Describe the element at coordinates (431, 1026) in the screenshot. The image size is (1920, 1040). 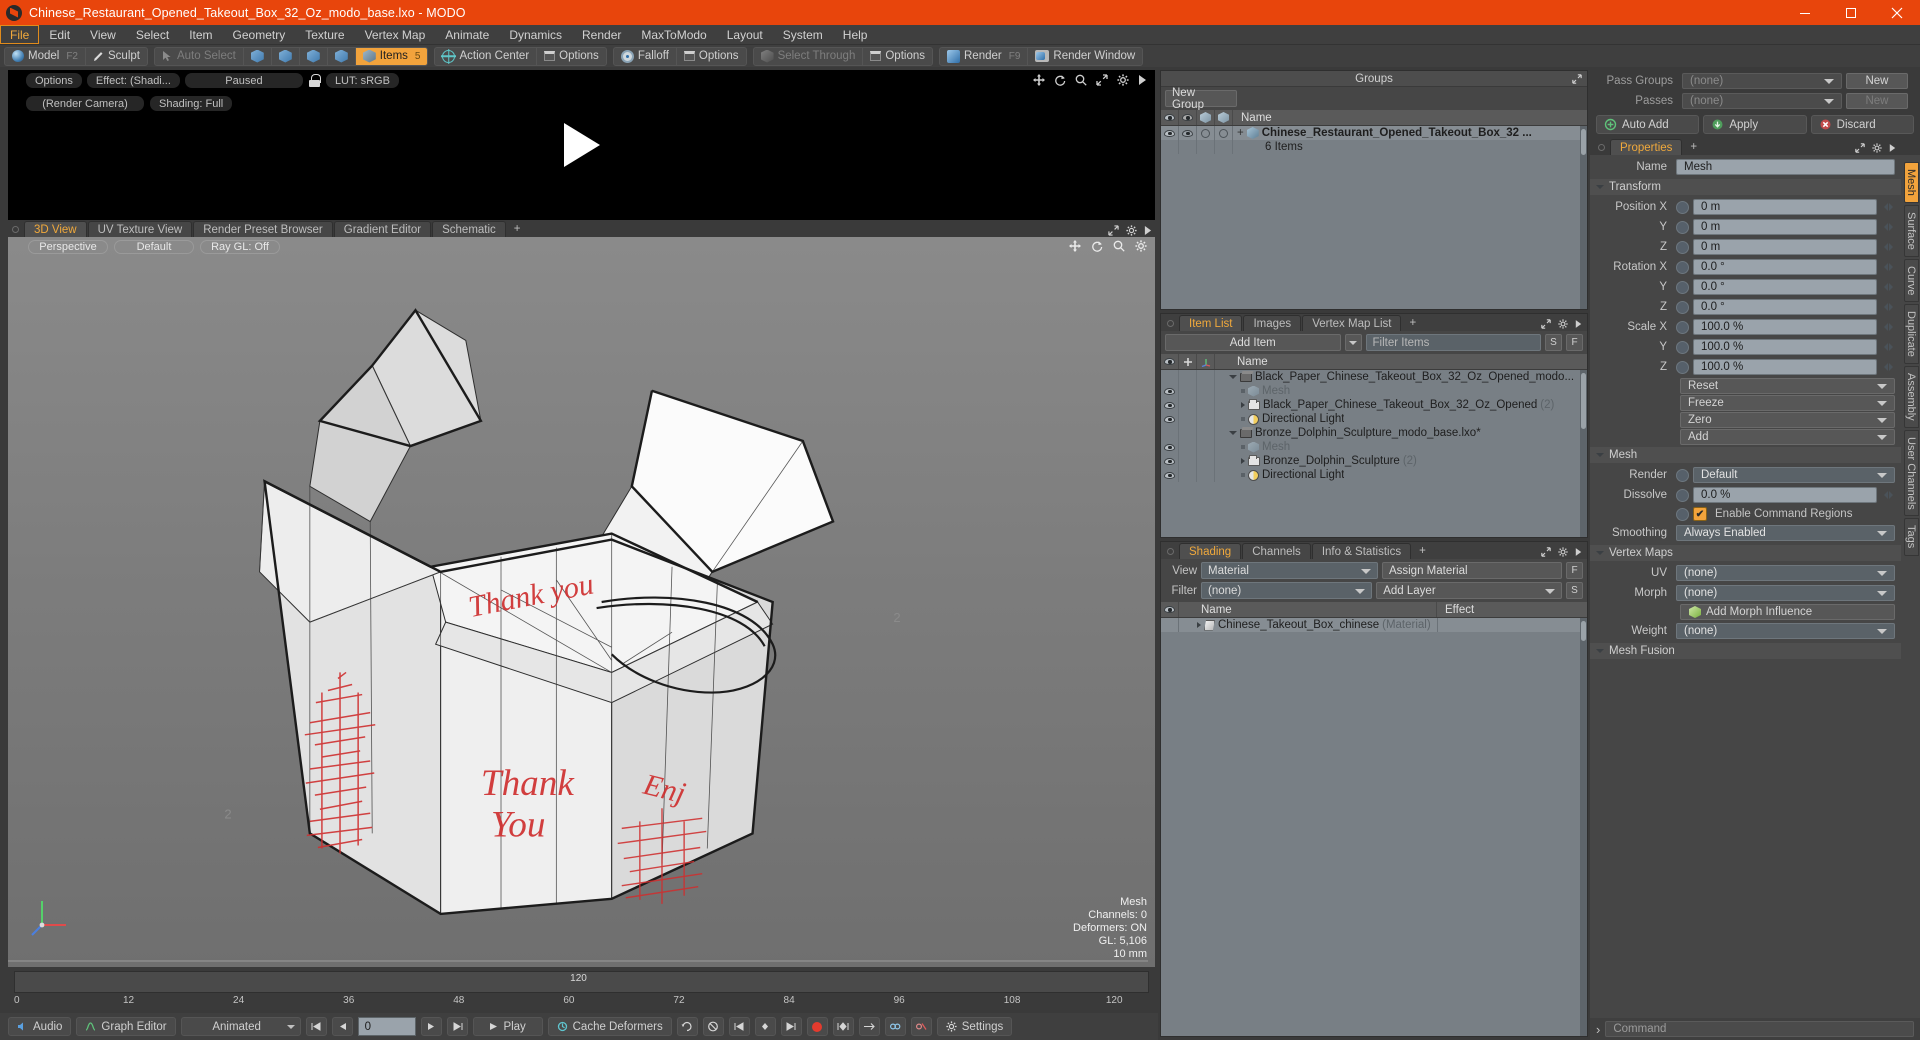
I see `step-forward-button` at that location.